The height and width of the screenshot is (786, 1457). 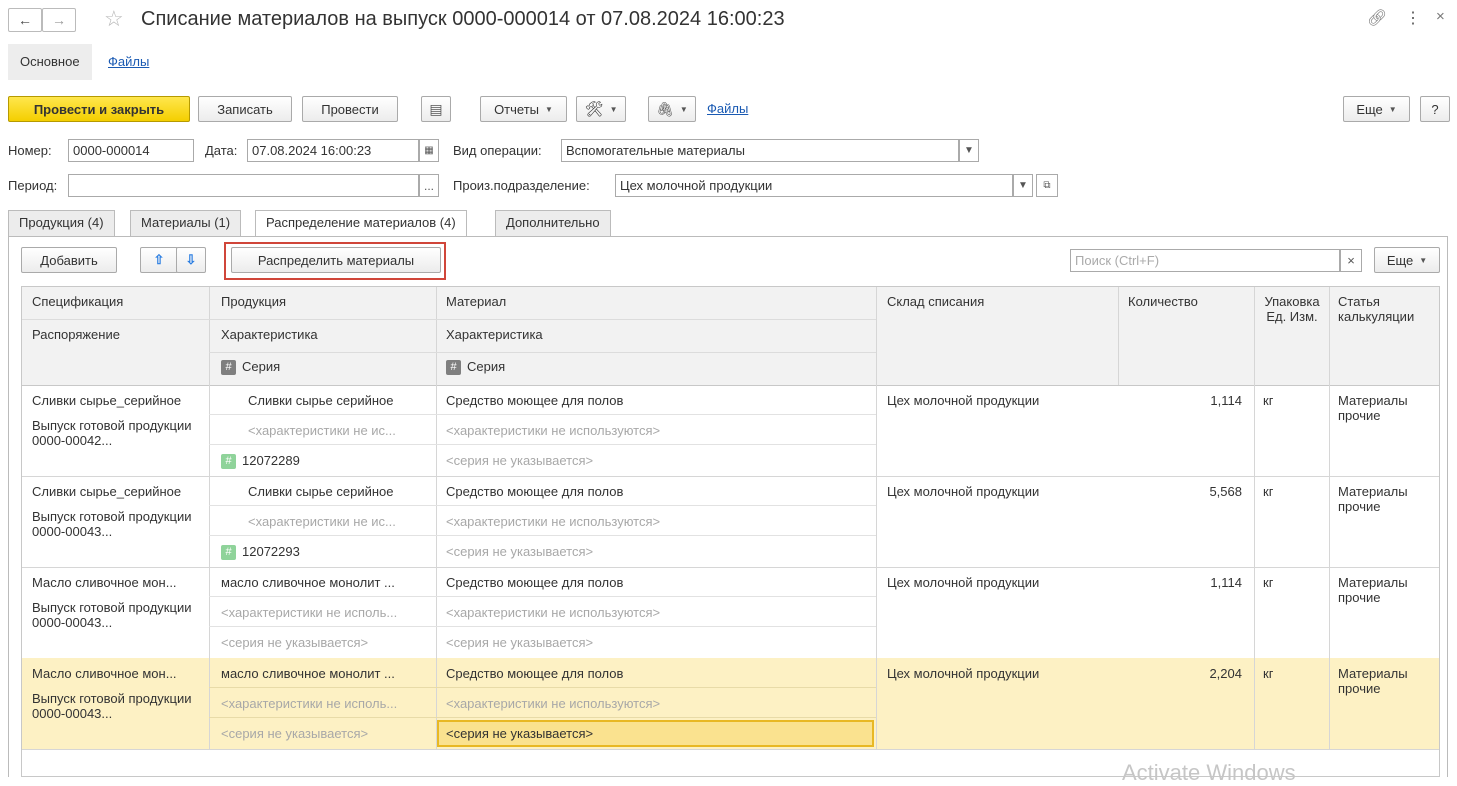 I want to click on search-input: Поиск (Ctrl+F), so click(x=1205, y=260).